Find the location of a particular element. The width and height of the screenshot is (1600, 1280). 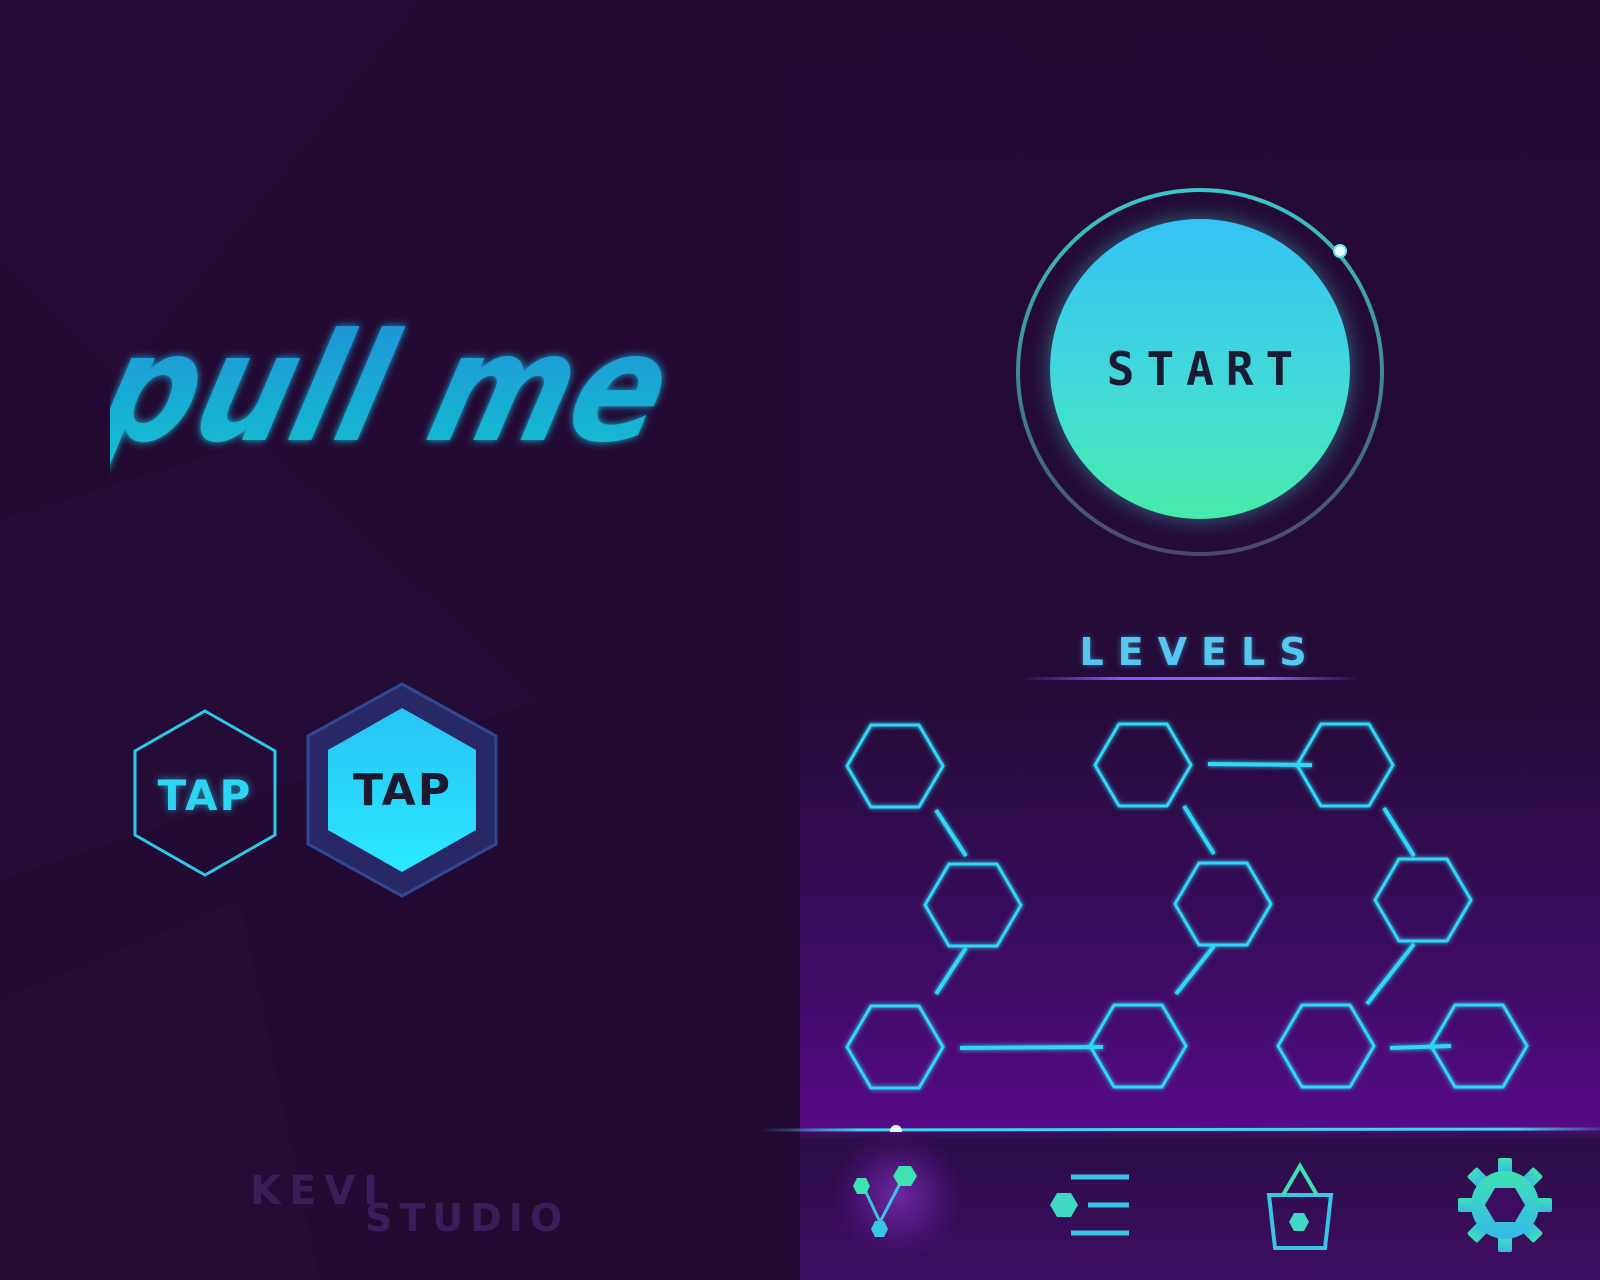

nav-settings-button is located at coordinates (1505, 1205).